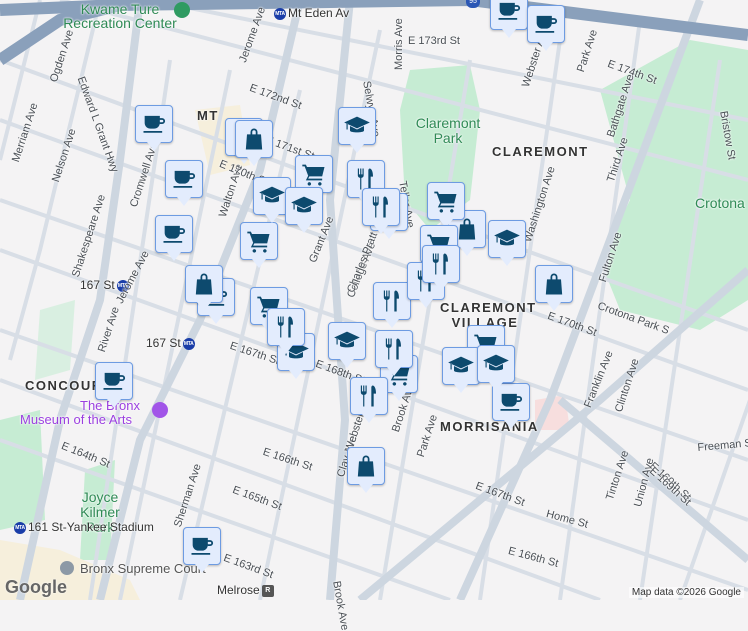 The width and height of the screenshot is (748, 631). What do you see at coordinates (36, 587) in the screenshot?
I see `google-logo: Google` at bounding box center [36, 587].